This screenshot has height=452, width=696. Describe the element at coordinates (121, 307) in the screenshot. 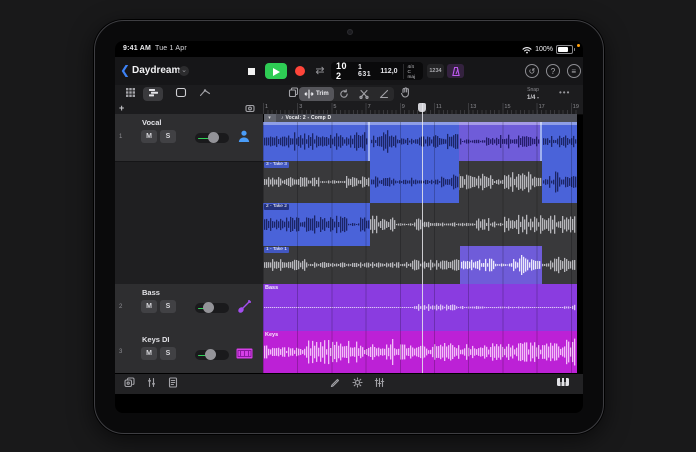

I see `track-number: 2` at that location.